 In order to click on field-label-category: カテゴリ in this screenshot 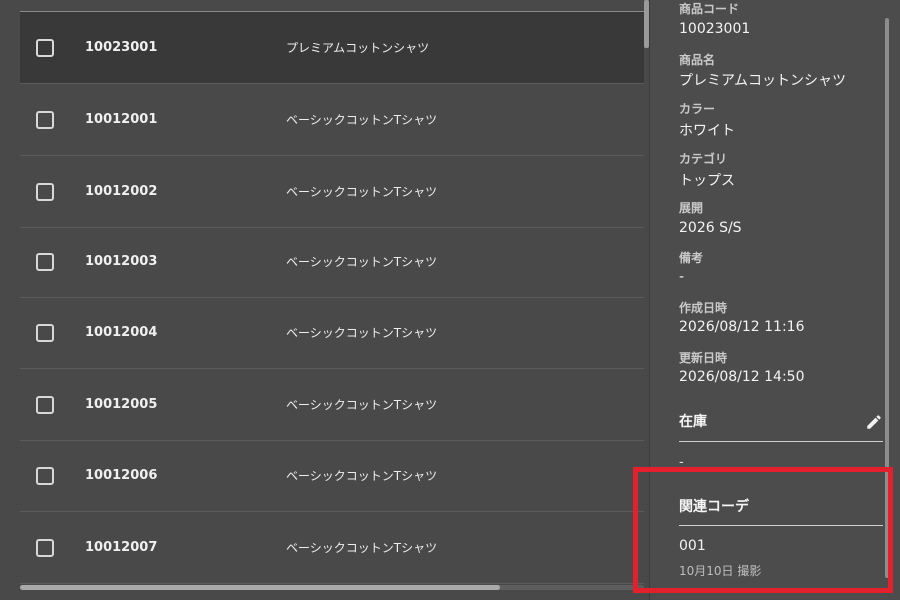, I will do `click(703, 159)`.